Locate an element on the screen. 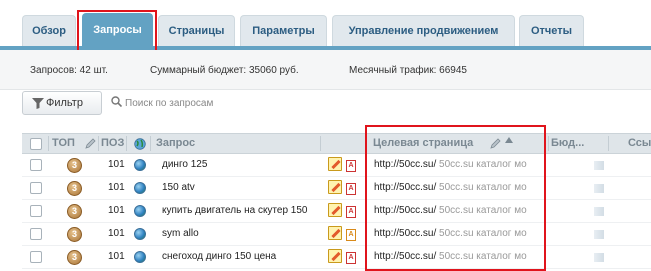  query-text: динго 125 is located at coordinates (242, 165).